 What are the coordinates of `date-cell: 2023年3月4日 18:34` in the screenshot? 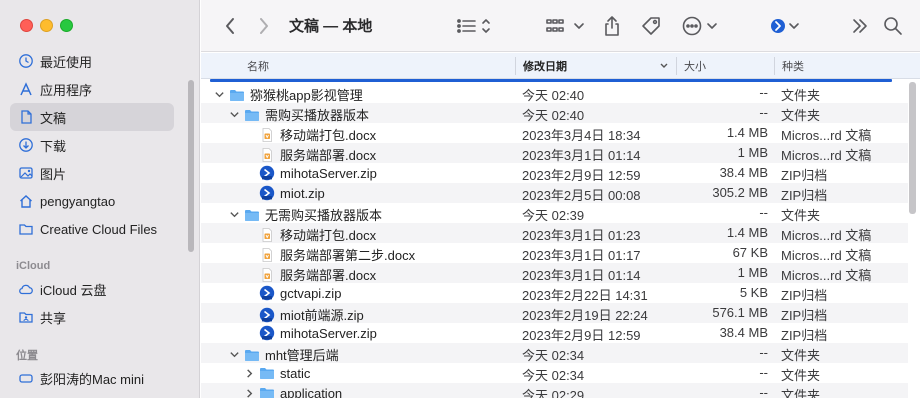 It's located at (581, 135).